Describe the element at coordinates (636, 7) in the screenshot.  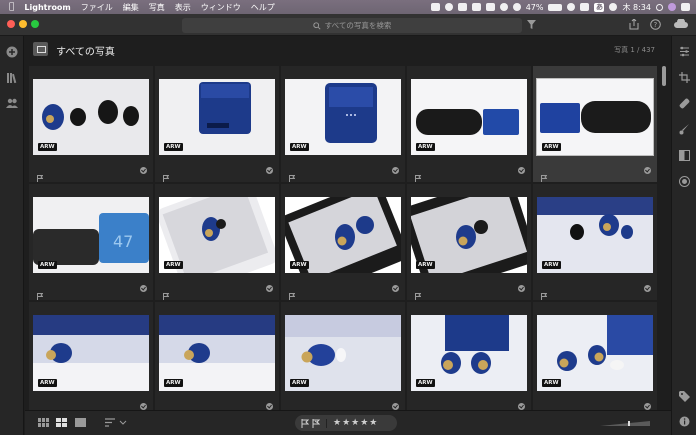
I see `menubar-clock: 木 8:34` at that location.